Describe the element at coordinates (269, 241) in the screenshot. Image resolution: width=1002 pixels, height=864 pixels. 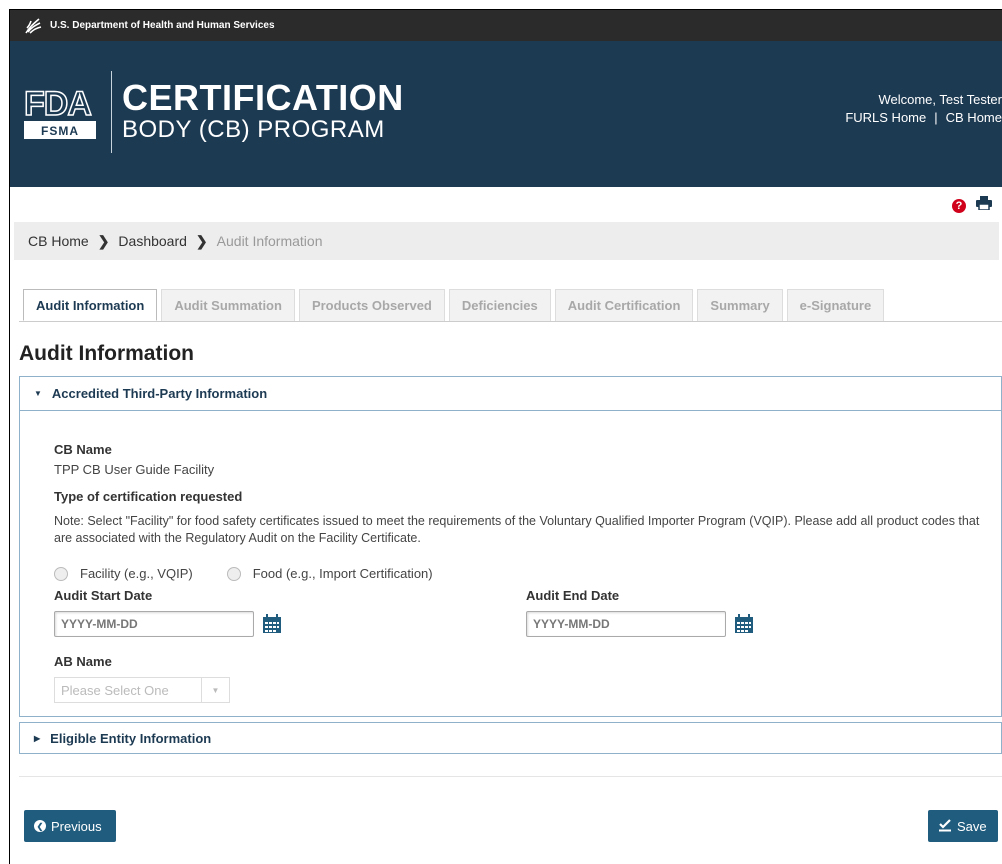
I see `breadcrumb-current: Audit Information` at that location.